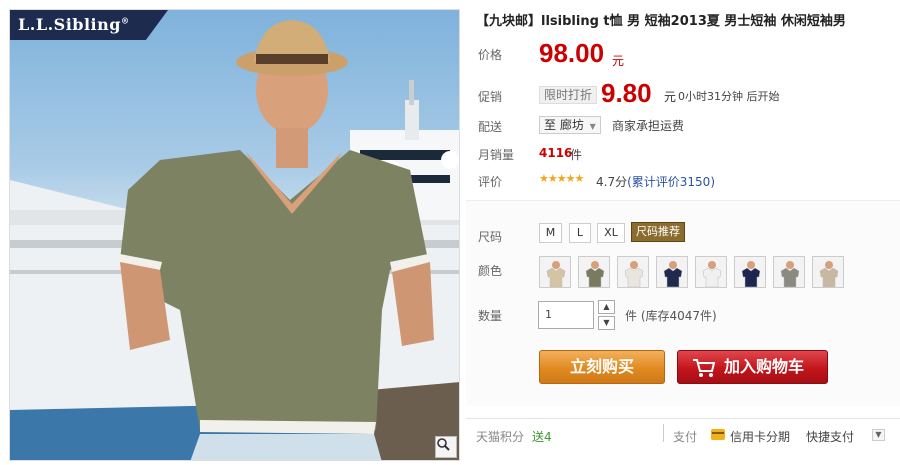 This screenshot has height=465, width=900. Describe the element at coordinates (602, 367) in the screenshot. I see `buy-now-button: 立刻购买` at that location.